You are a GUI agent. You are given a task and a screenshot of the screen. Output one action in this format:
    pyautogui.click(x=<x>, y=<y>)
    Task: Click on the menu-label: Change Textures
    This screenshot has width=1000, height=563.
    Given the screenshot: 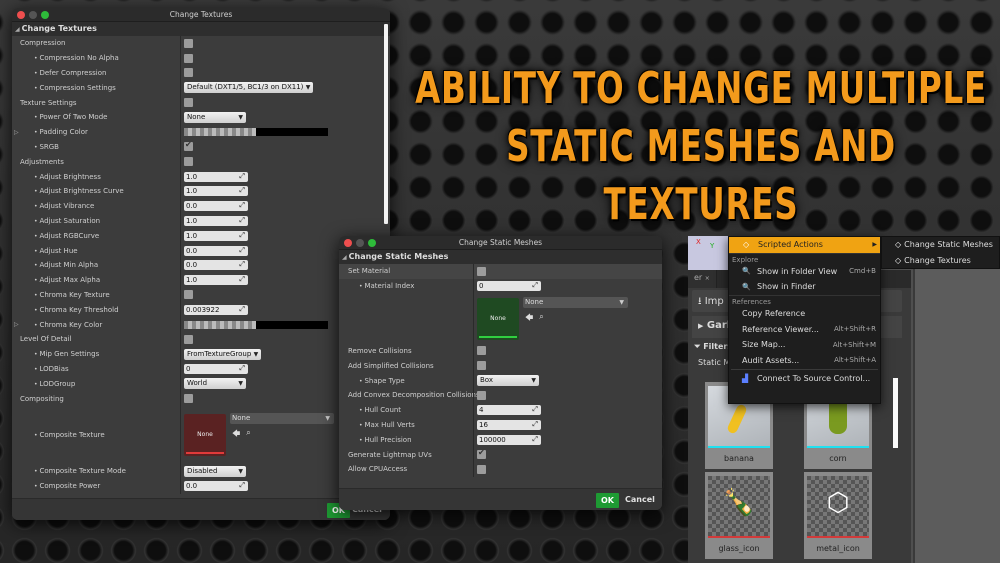 What is the action you would take?
    pyautogui.click(x=937, y=260)
    